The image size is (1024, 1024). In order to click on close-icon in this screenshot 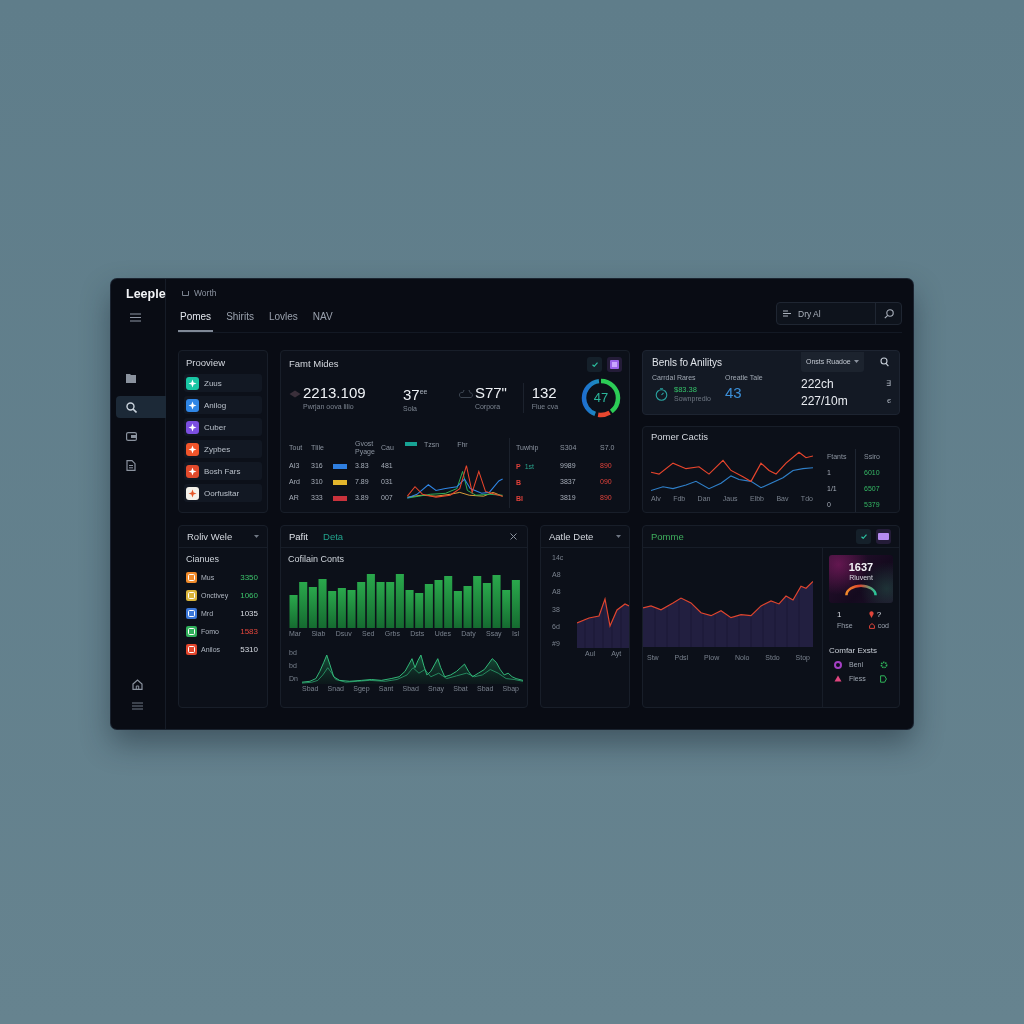, I will do `click(513, 536)`.